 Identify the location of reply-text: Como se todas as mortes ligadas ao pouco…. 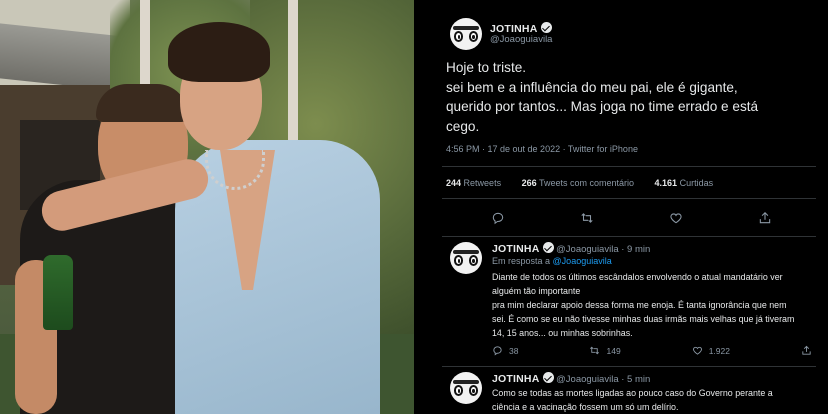
(657, 400).